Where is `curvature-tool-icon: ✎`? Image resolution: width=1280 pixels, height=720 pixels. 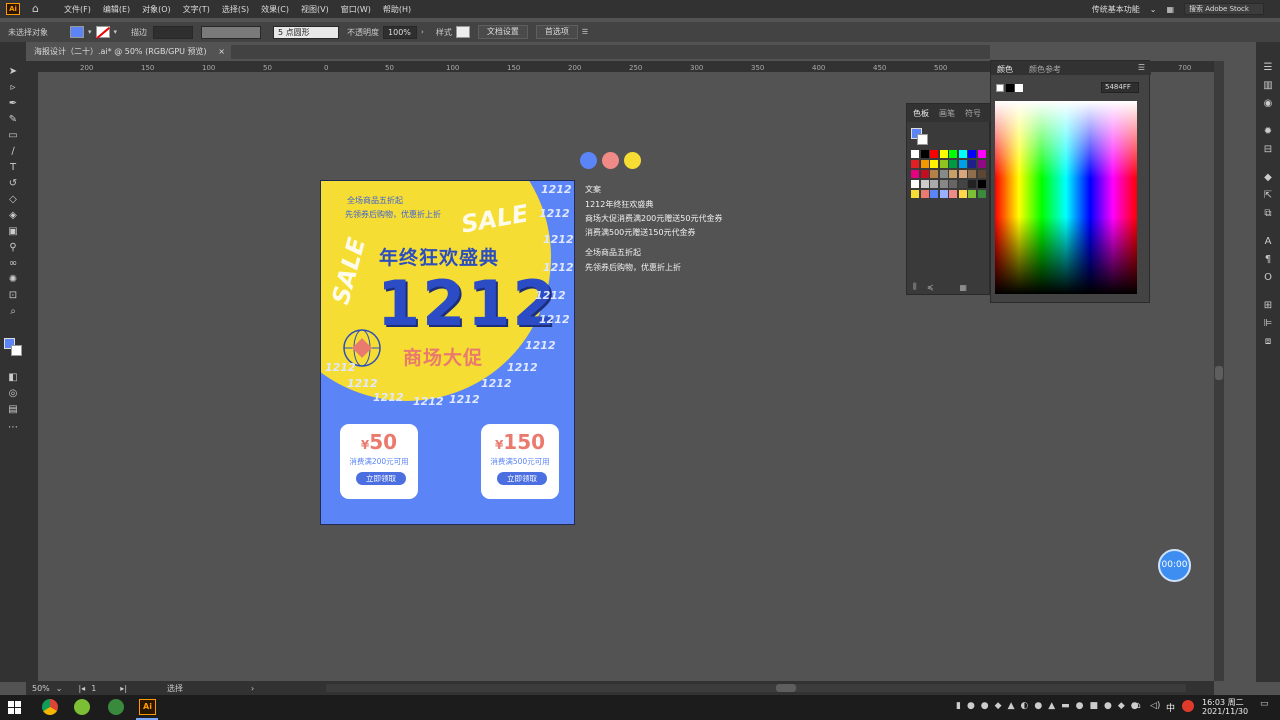 curvature-tool-icon: ✎ is located at coordinates (13, 120).